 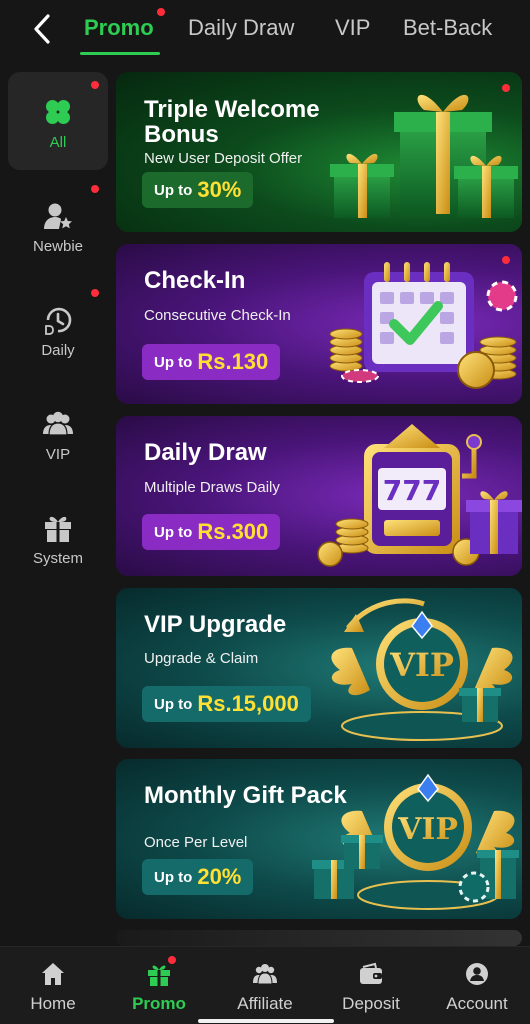 What do you see at coordinates (217, 315) in the screenshot?
I see `promo-subtitle: Consecutive Check-In` at bounding box center [217, 315].